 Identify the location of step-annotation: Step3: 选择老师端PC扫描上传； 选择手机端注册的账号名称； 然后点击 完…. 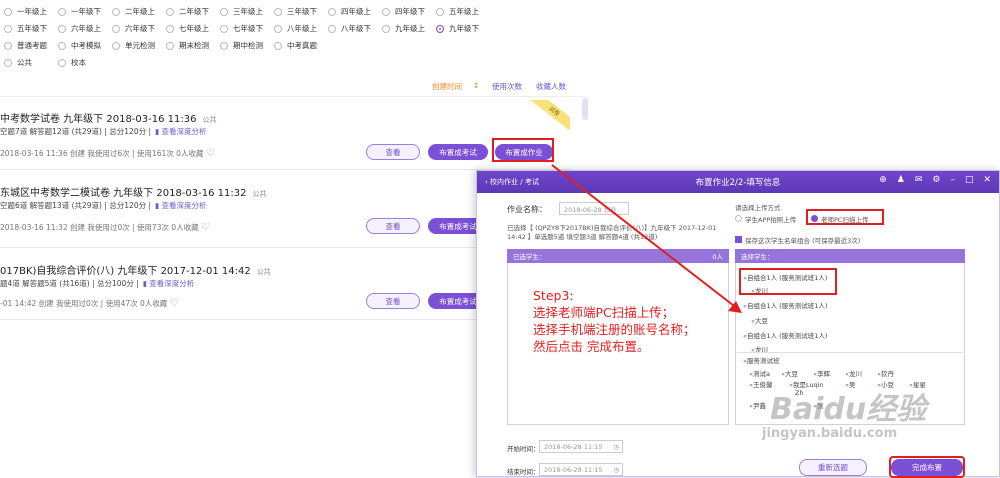
(614, 321).